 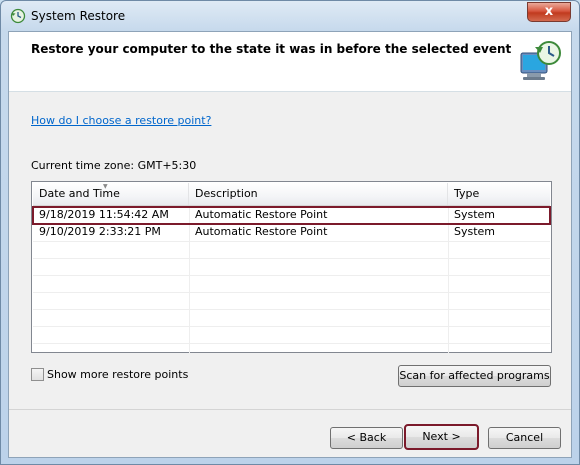 What do you see at coordinates (290, 409) in the screenshot?
I see `footer-separator` at bounding box center [290, 409].